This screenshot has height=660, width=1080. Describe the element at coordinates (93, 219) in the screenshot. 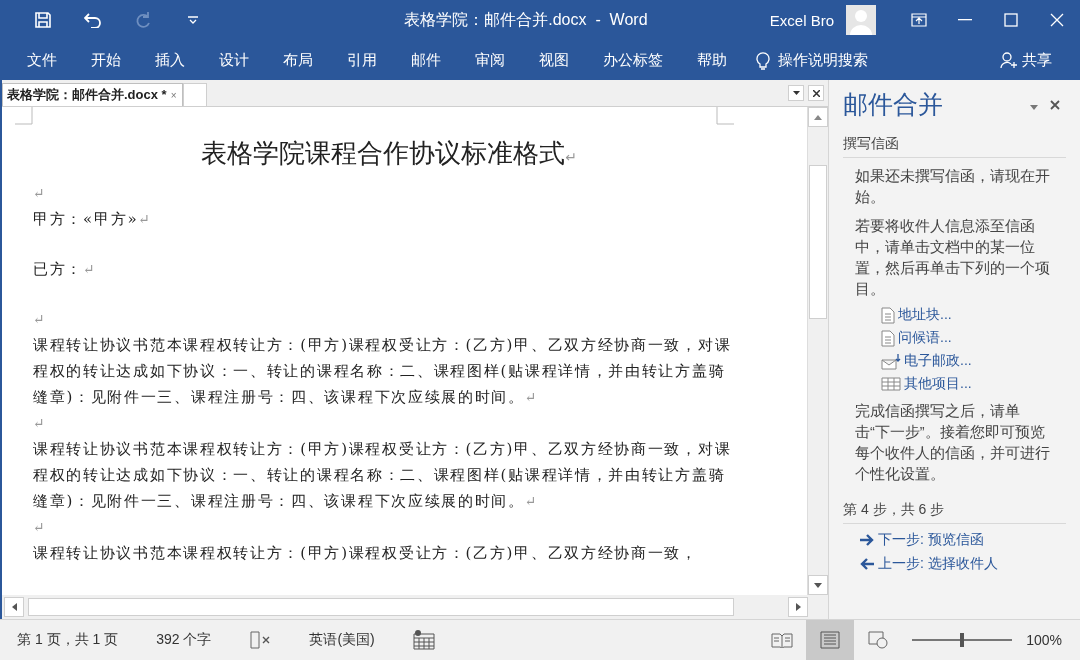

I see `document-paragraph: 甲方：«甲方»↵` at that location.